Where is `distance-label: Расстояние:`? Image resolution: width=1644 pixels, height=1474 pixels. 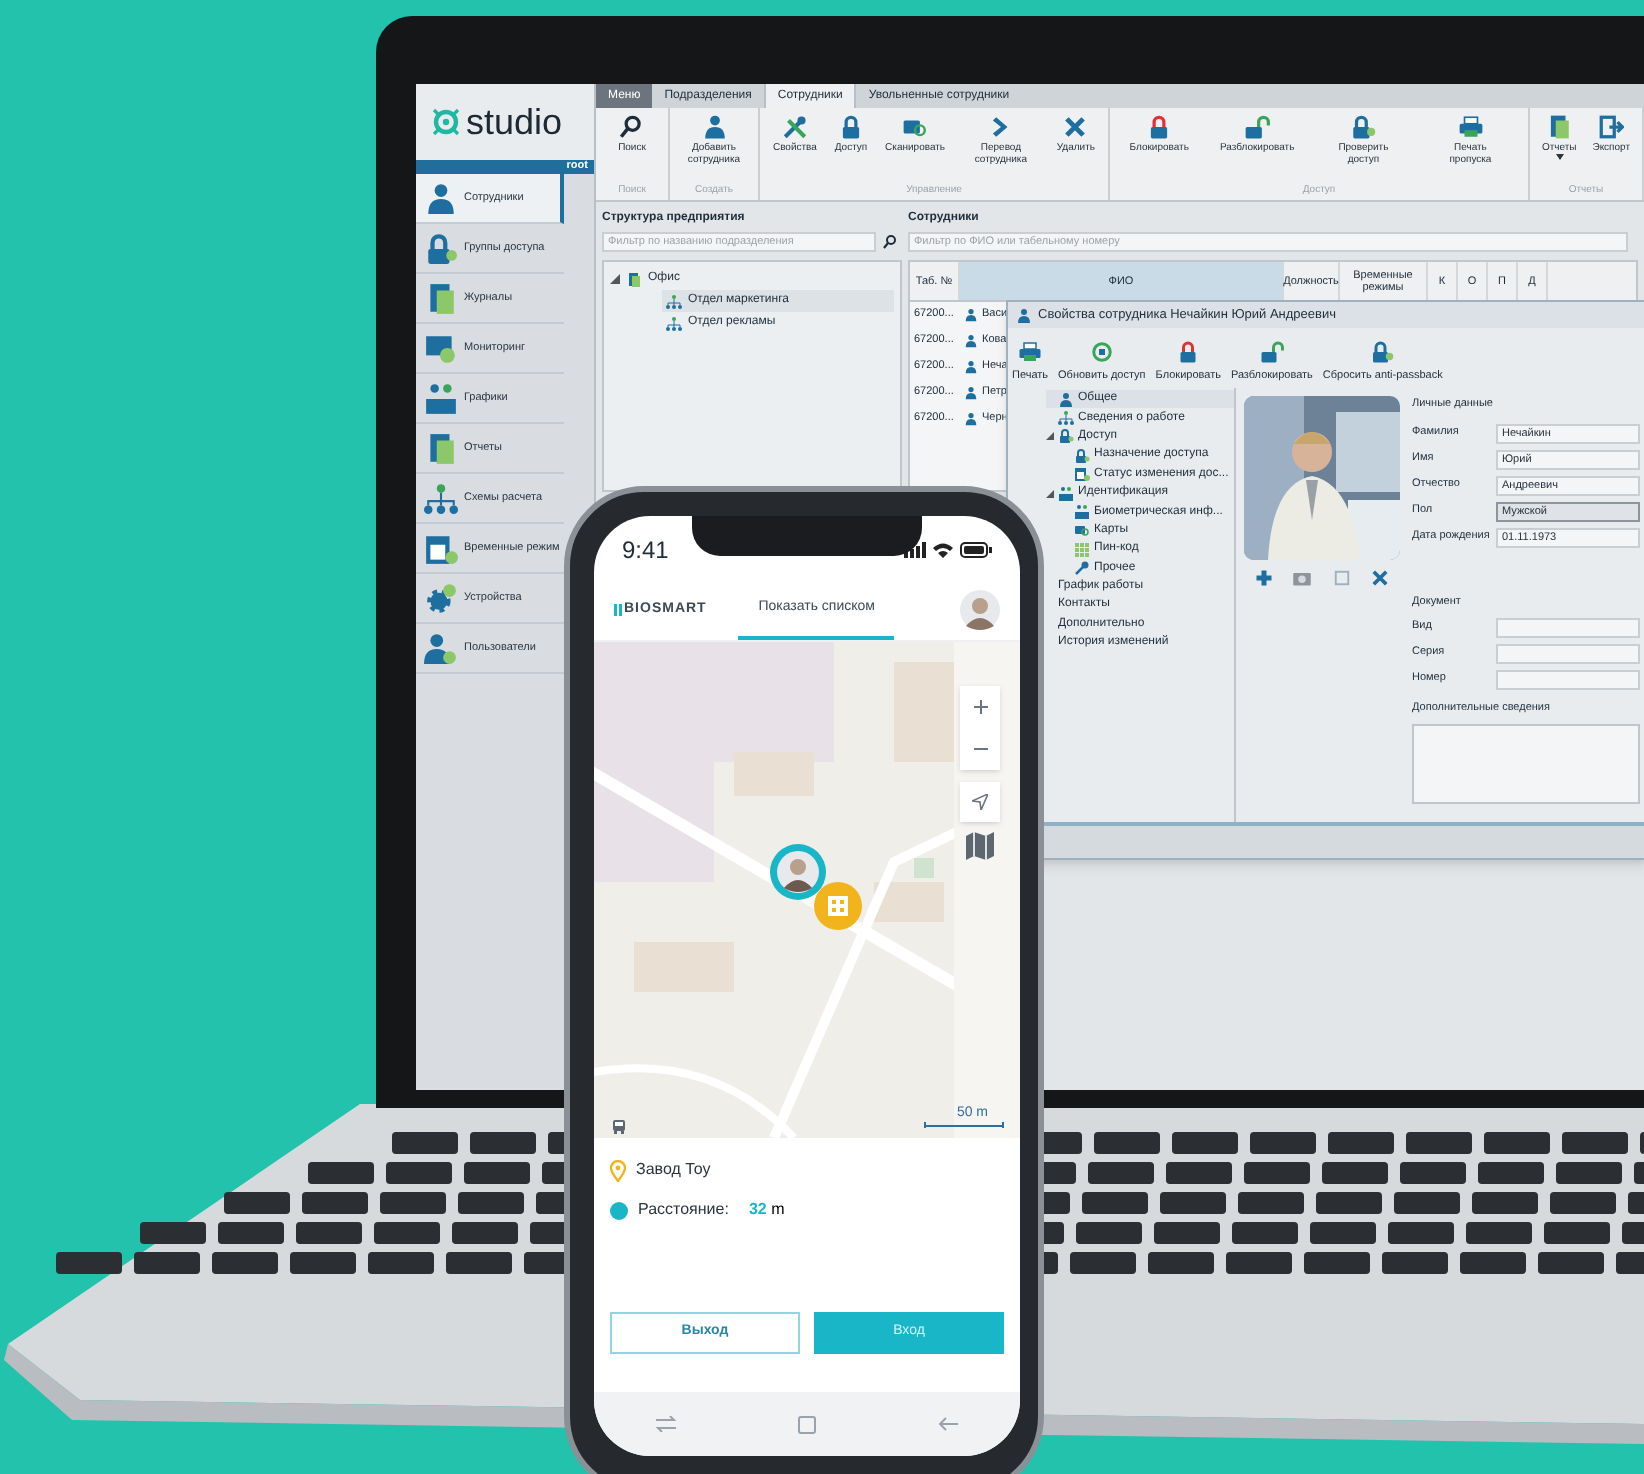
distance-label: Расстояние: is located at coordinates (683, 1210).